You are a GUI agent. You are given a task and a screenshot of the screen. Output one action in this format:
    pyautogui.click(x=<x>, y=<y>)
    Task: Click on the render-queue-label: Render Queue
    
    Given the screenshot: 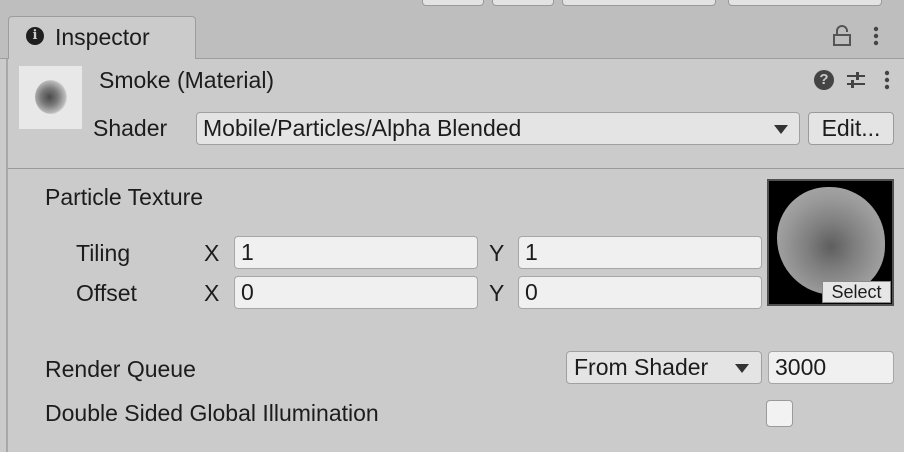 What is the action you would take?
    pyautogui.click(x=120, y=369)
    